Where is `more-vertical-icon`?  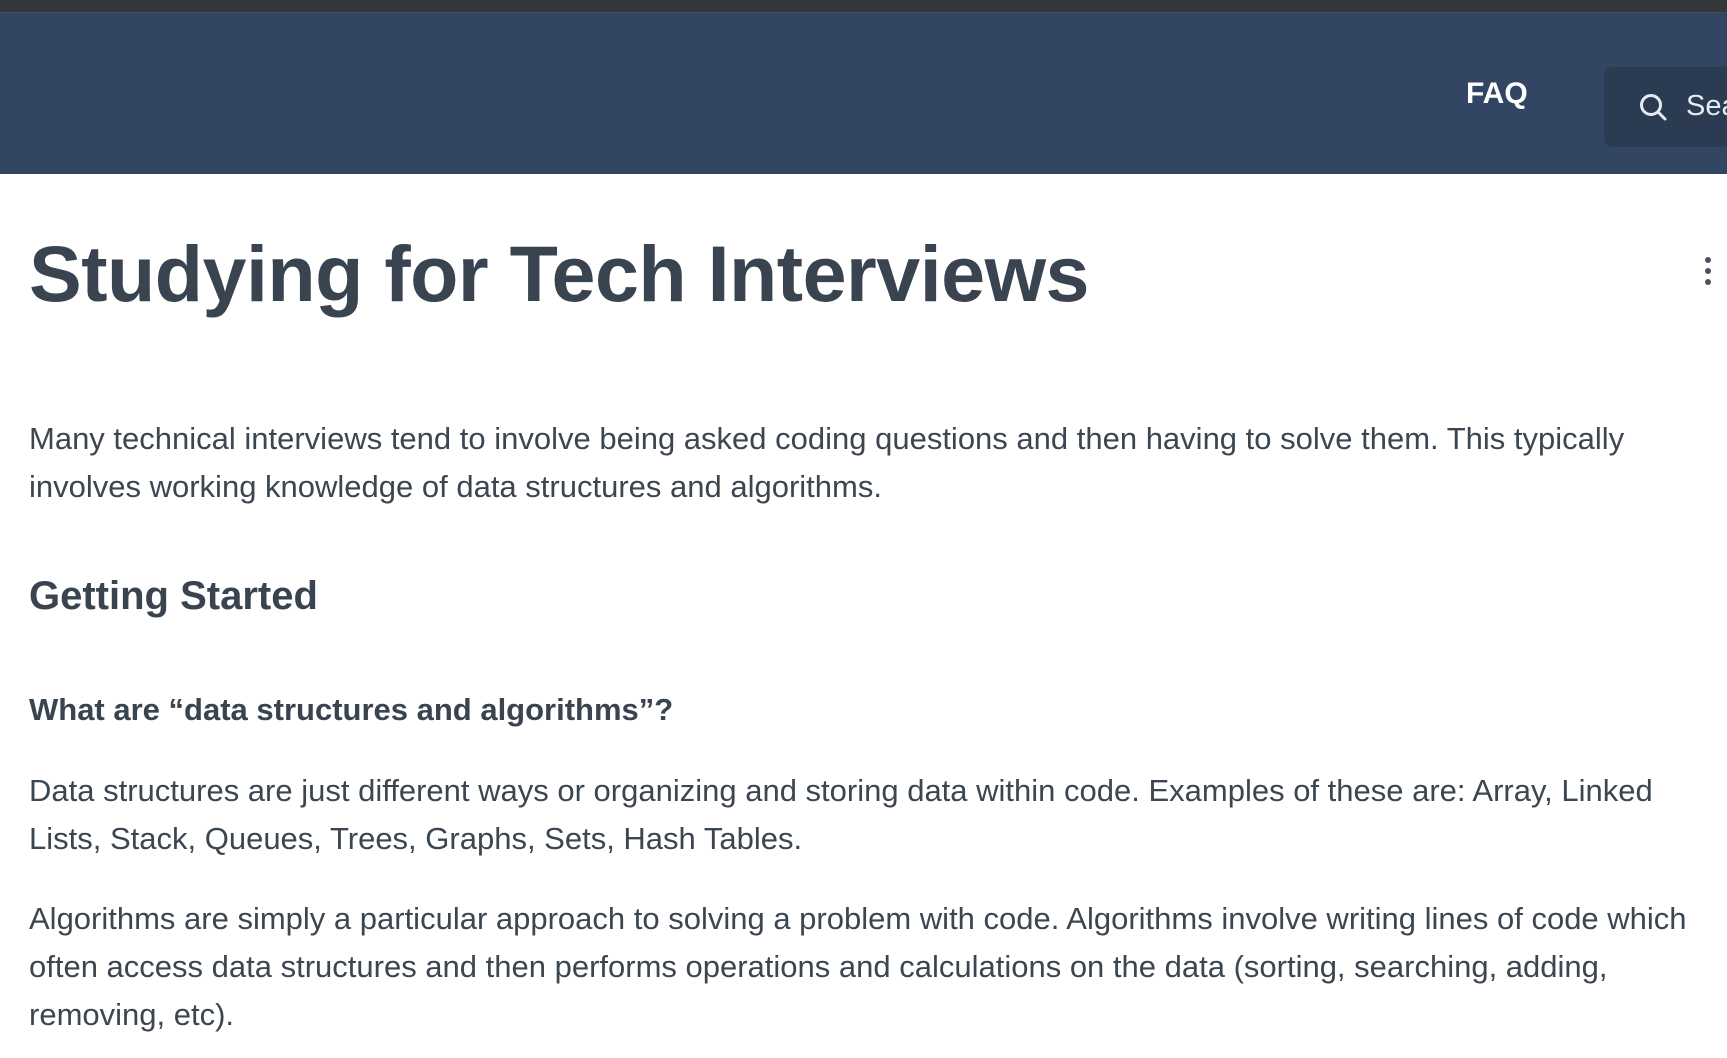 more-vertical-icon is located at coordinates (1708, 275).